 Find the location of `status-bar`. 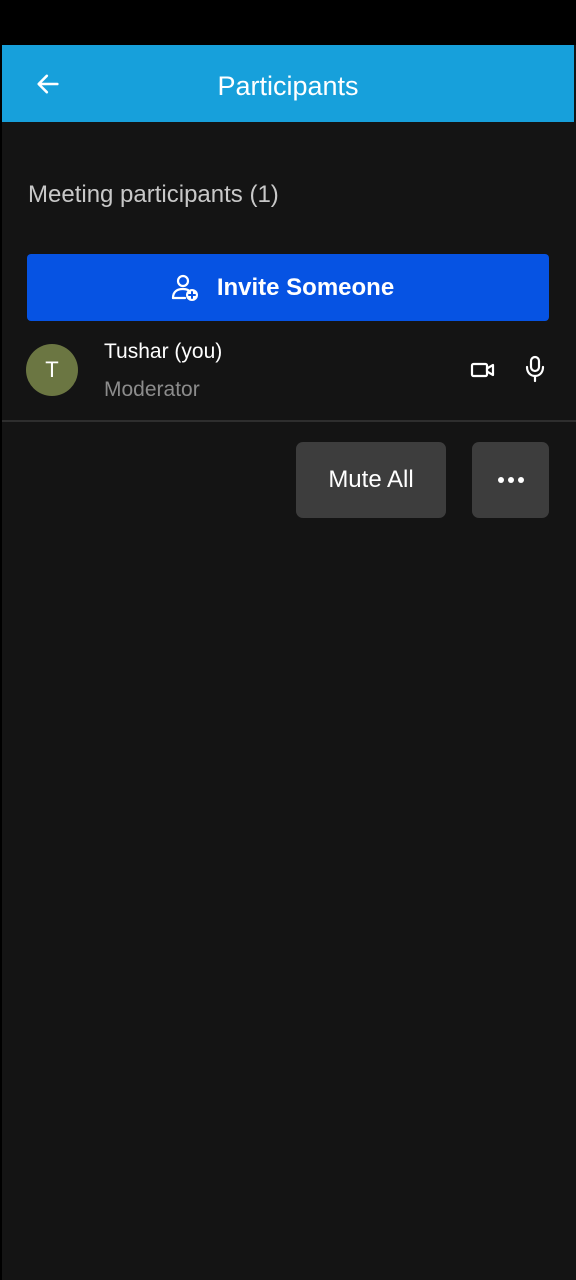

status-bar is located at coordinates (288, 22).